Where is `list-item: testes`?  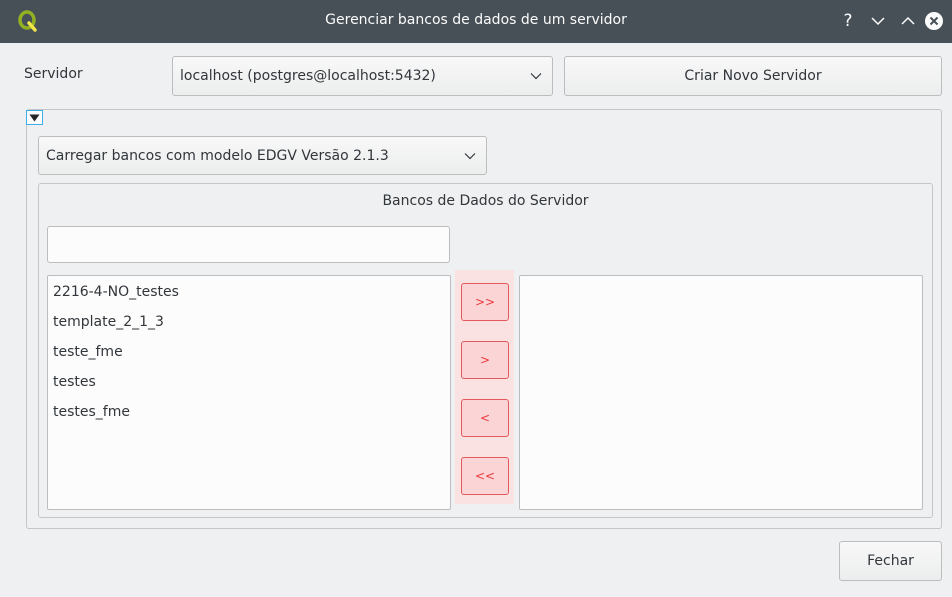
list-item: testes is located at coordinates (74, 382).